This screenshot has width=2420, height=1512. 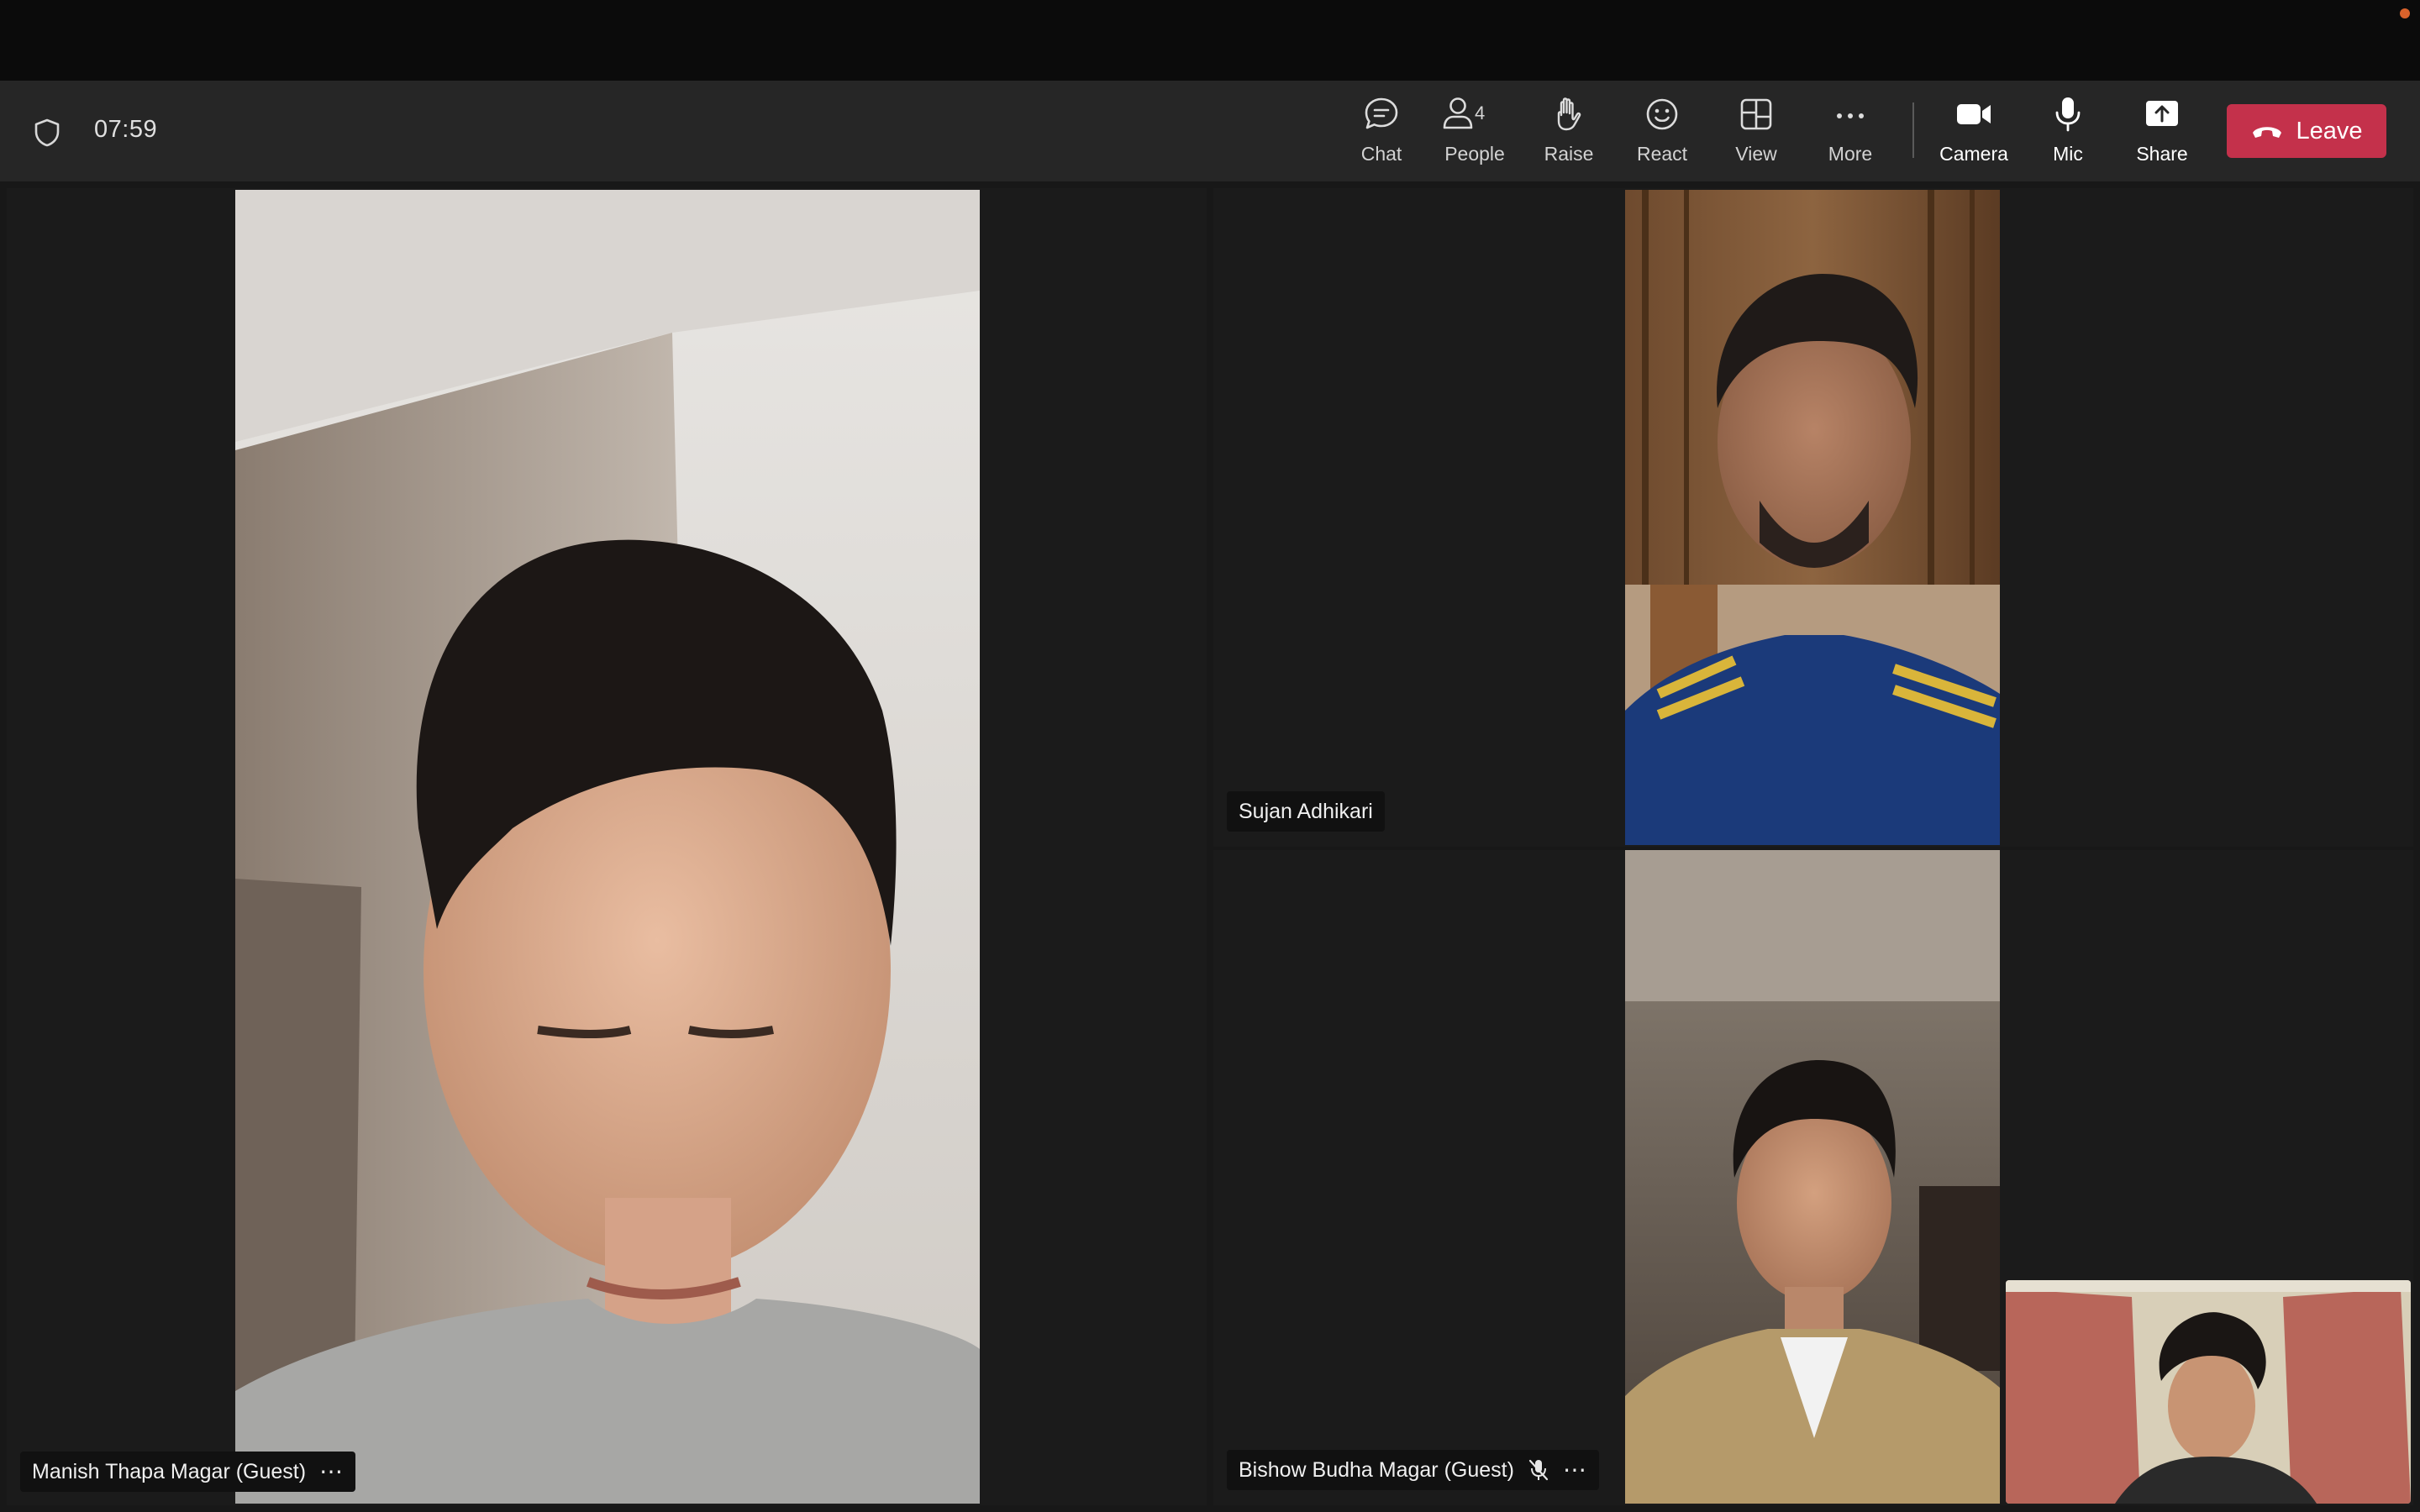 I want to click on leave-button: Leave, so click(x=2306, y=131).